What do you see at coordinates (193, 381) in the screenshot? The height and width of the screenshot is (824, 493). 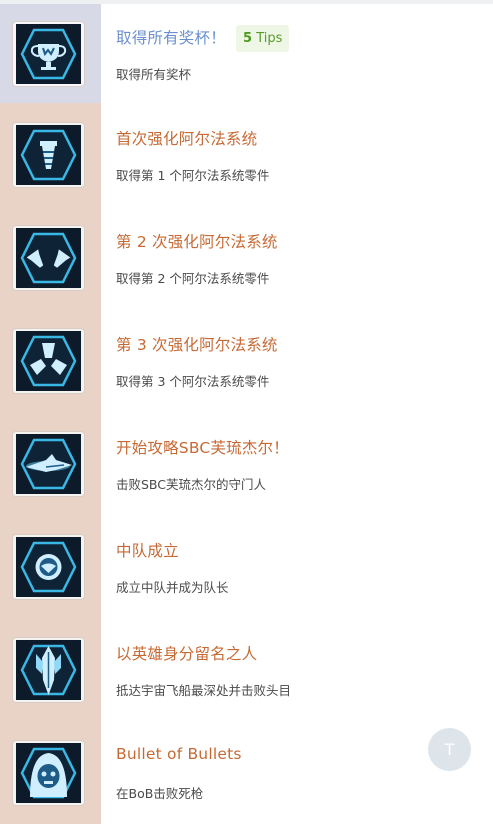 I see `achievement-description: 取得第 3 个阿尔法系统零件` at bounding box center [193, 381].